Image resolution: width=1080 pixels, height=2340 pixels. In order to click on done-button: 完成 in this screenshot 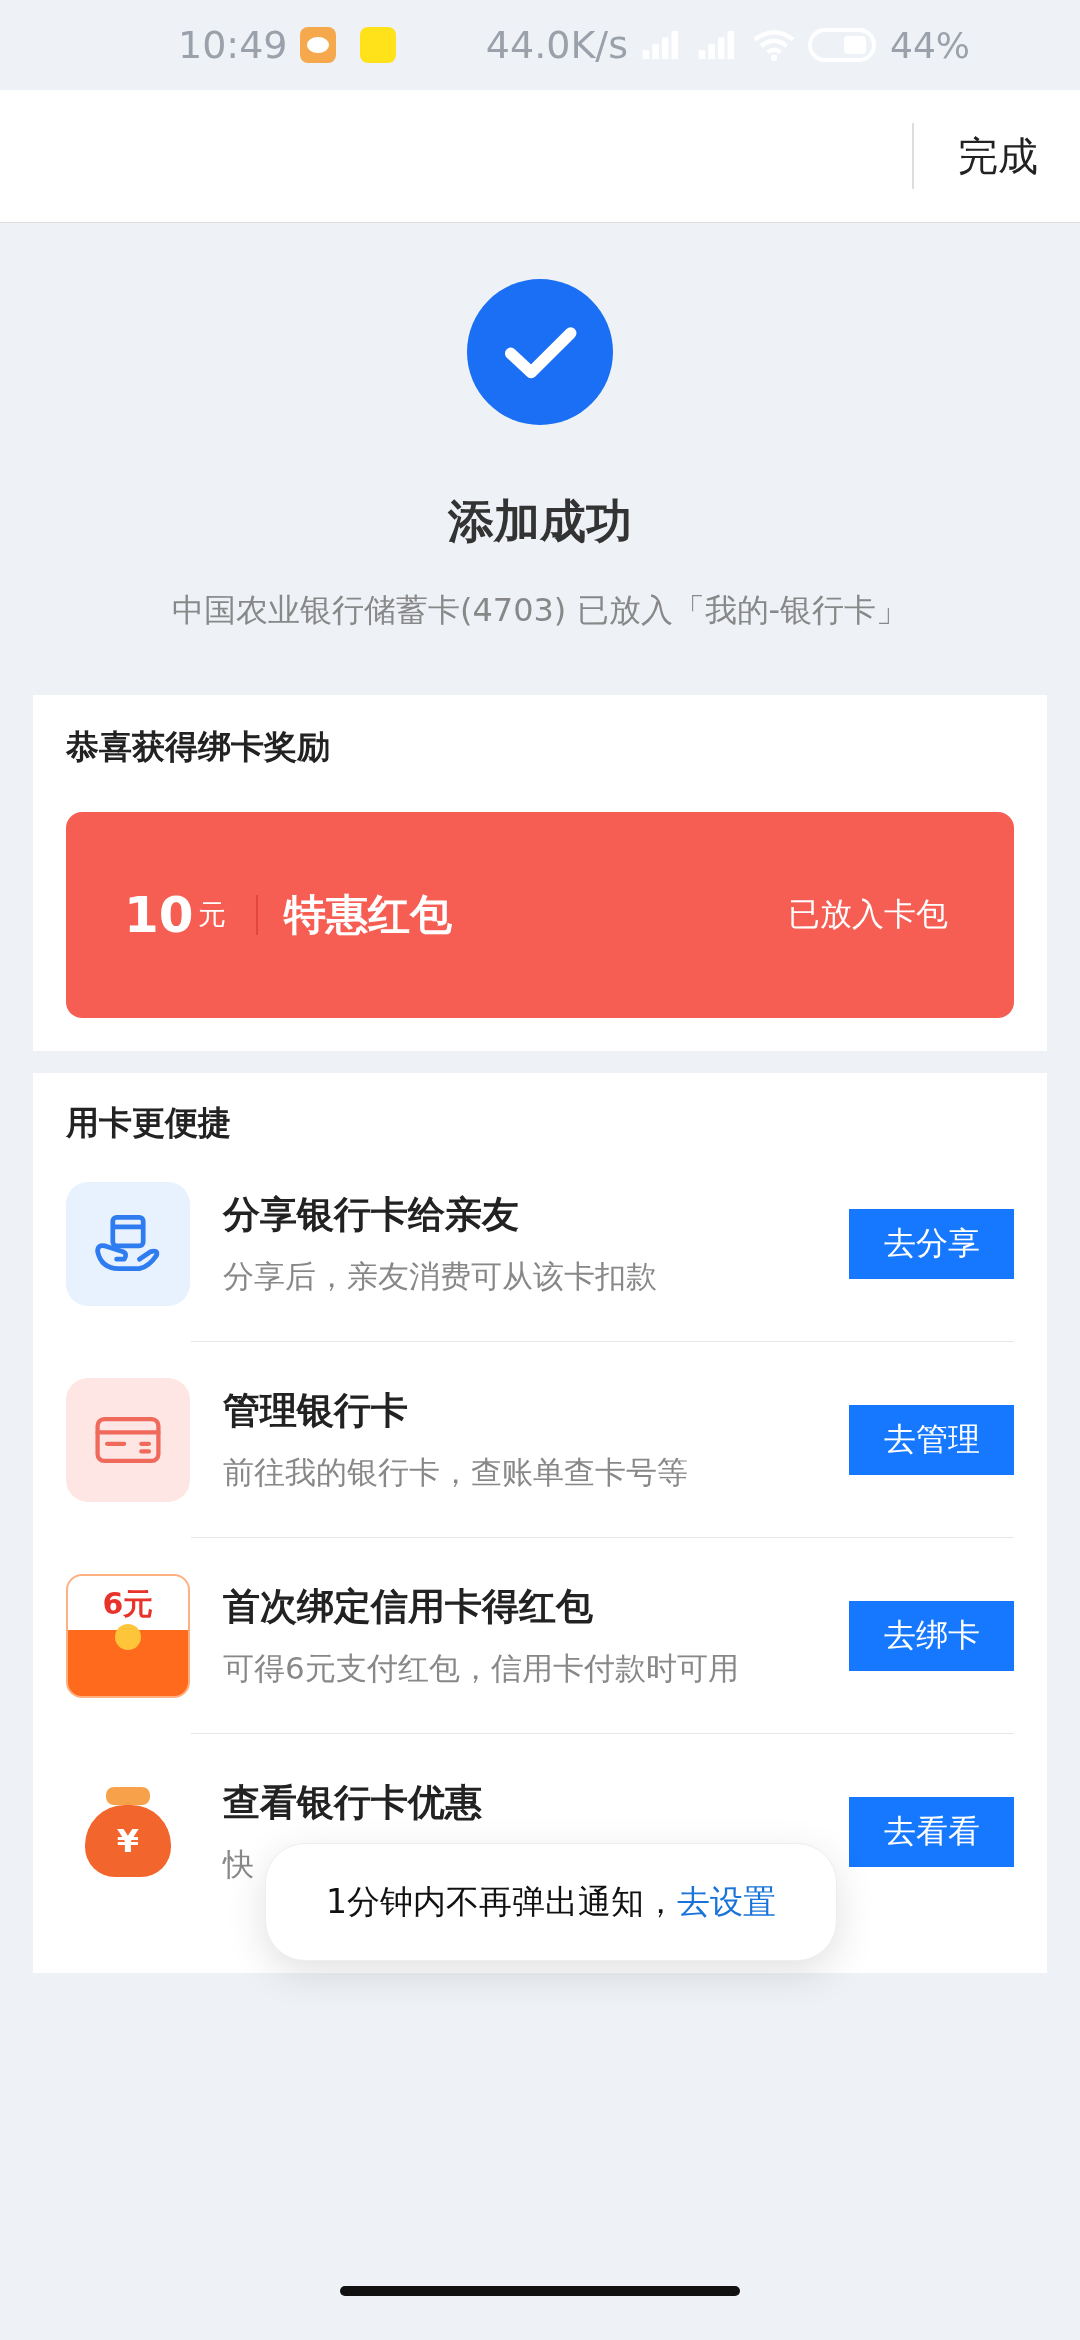, I will do `click(997, 156)`.